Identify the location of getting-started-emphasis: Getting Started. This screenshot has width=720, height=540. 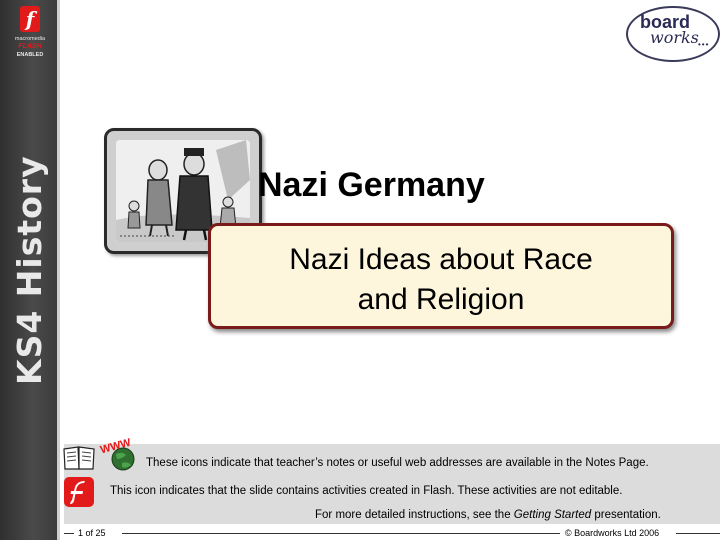
(552, 515).